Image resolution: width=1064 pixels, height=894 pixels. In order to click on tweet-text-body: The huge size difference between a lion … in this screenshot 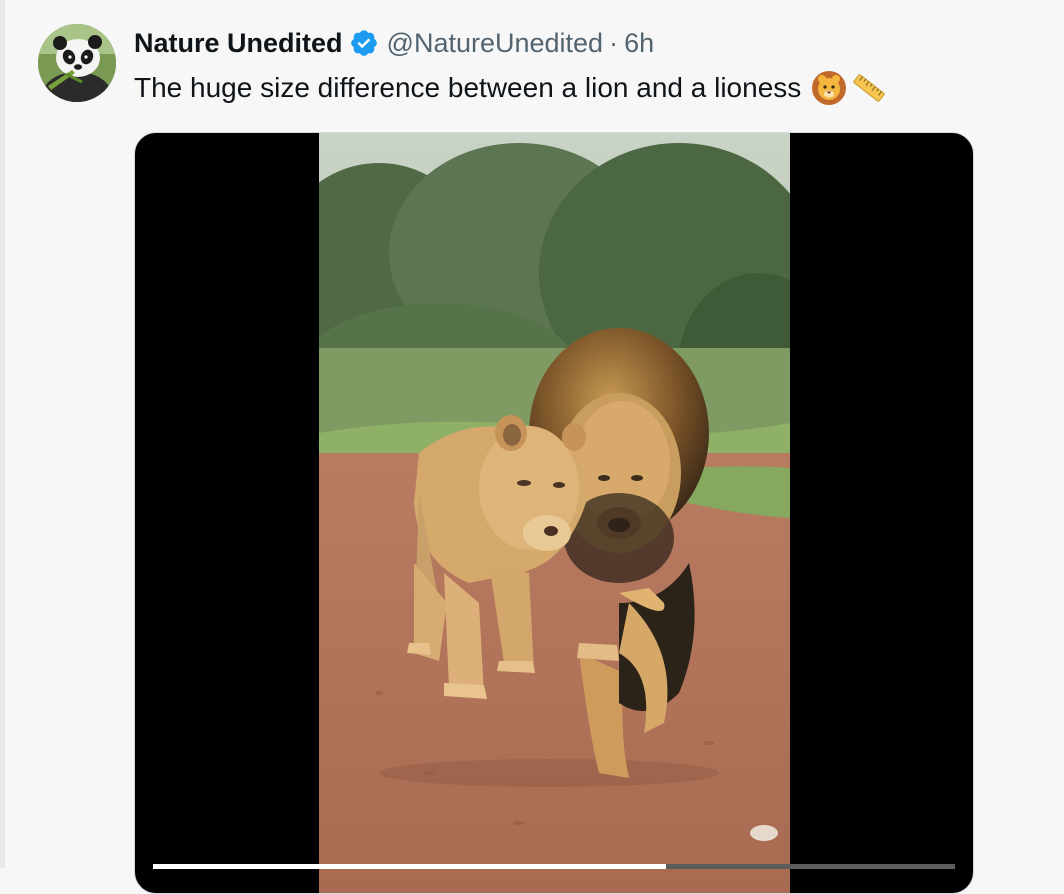, I will do `click(468, 87)`.